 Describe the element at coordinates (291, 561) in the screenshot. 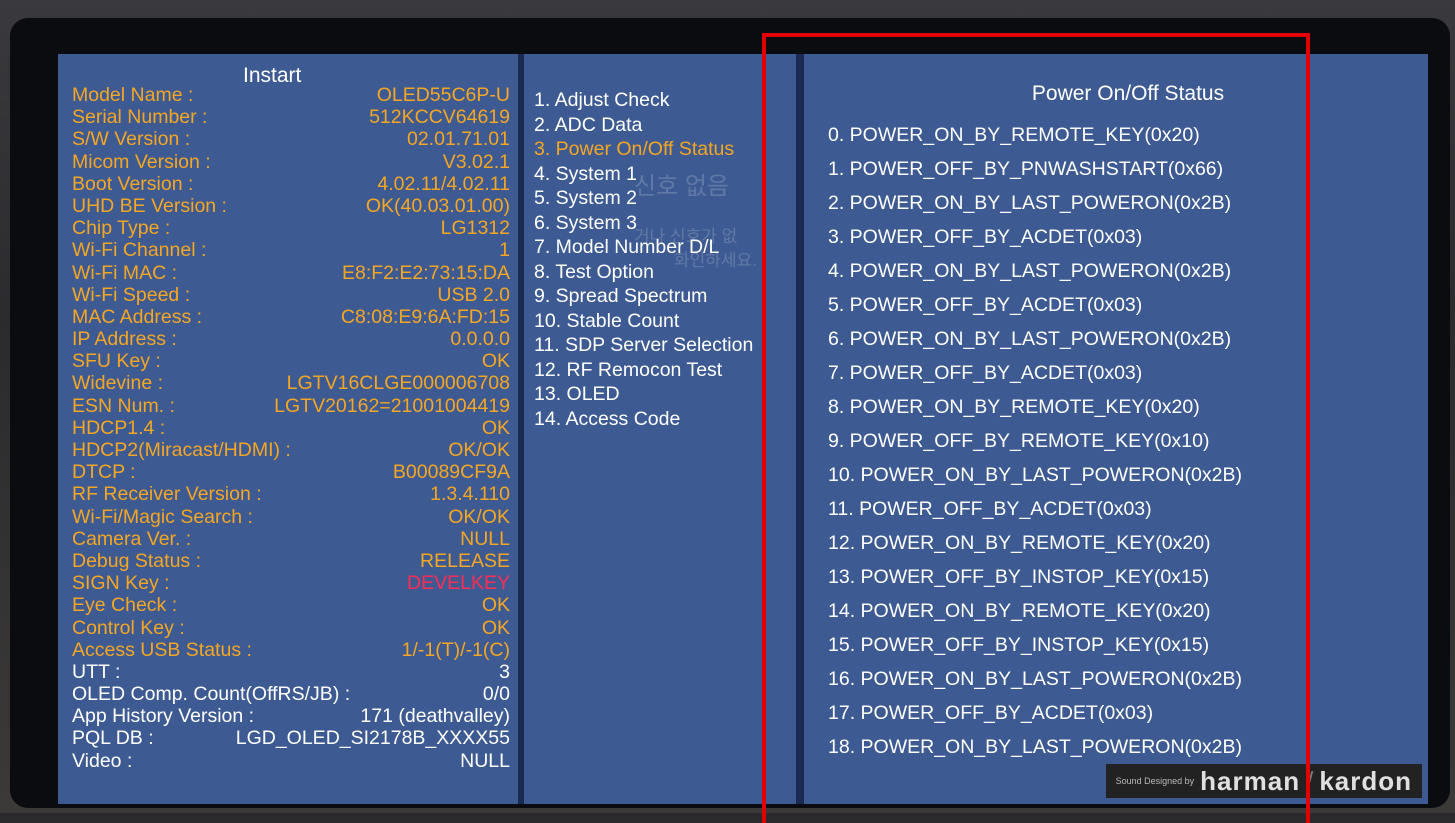

I see `info-row: Debug Status : RELEASE` at that location.